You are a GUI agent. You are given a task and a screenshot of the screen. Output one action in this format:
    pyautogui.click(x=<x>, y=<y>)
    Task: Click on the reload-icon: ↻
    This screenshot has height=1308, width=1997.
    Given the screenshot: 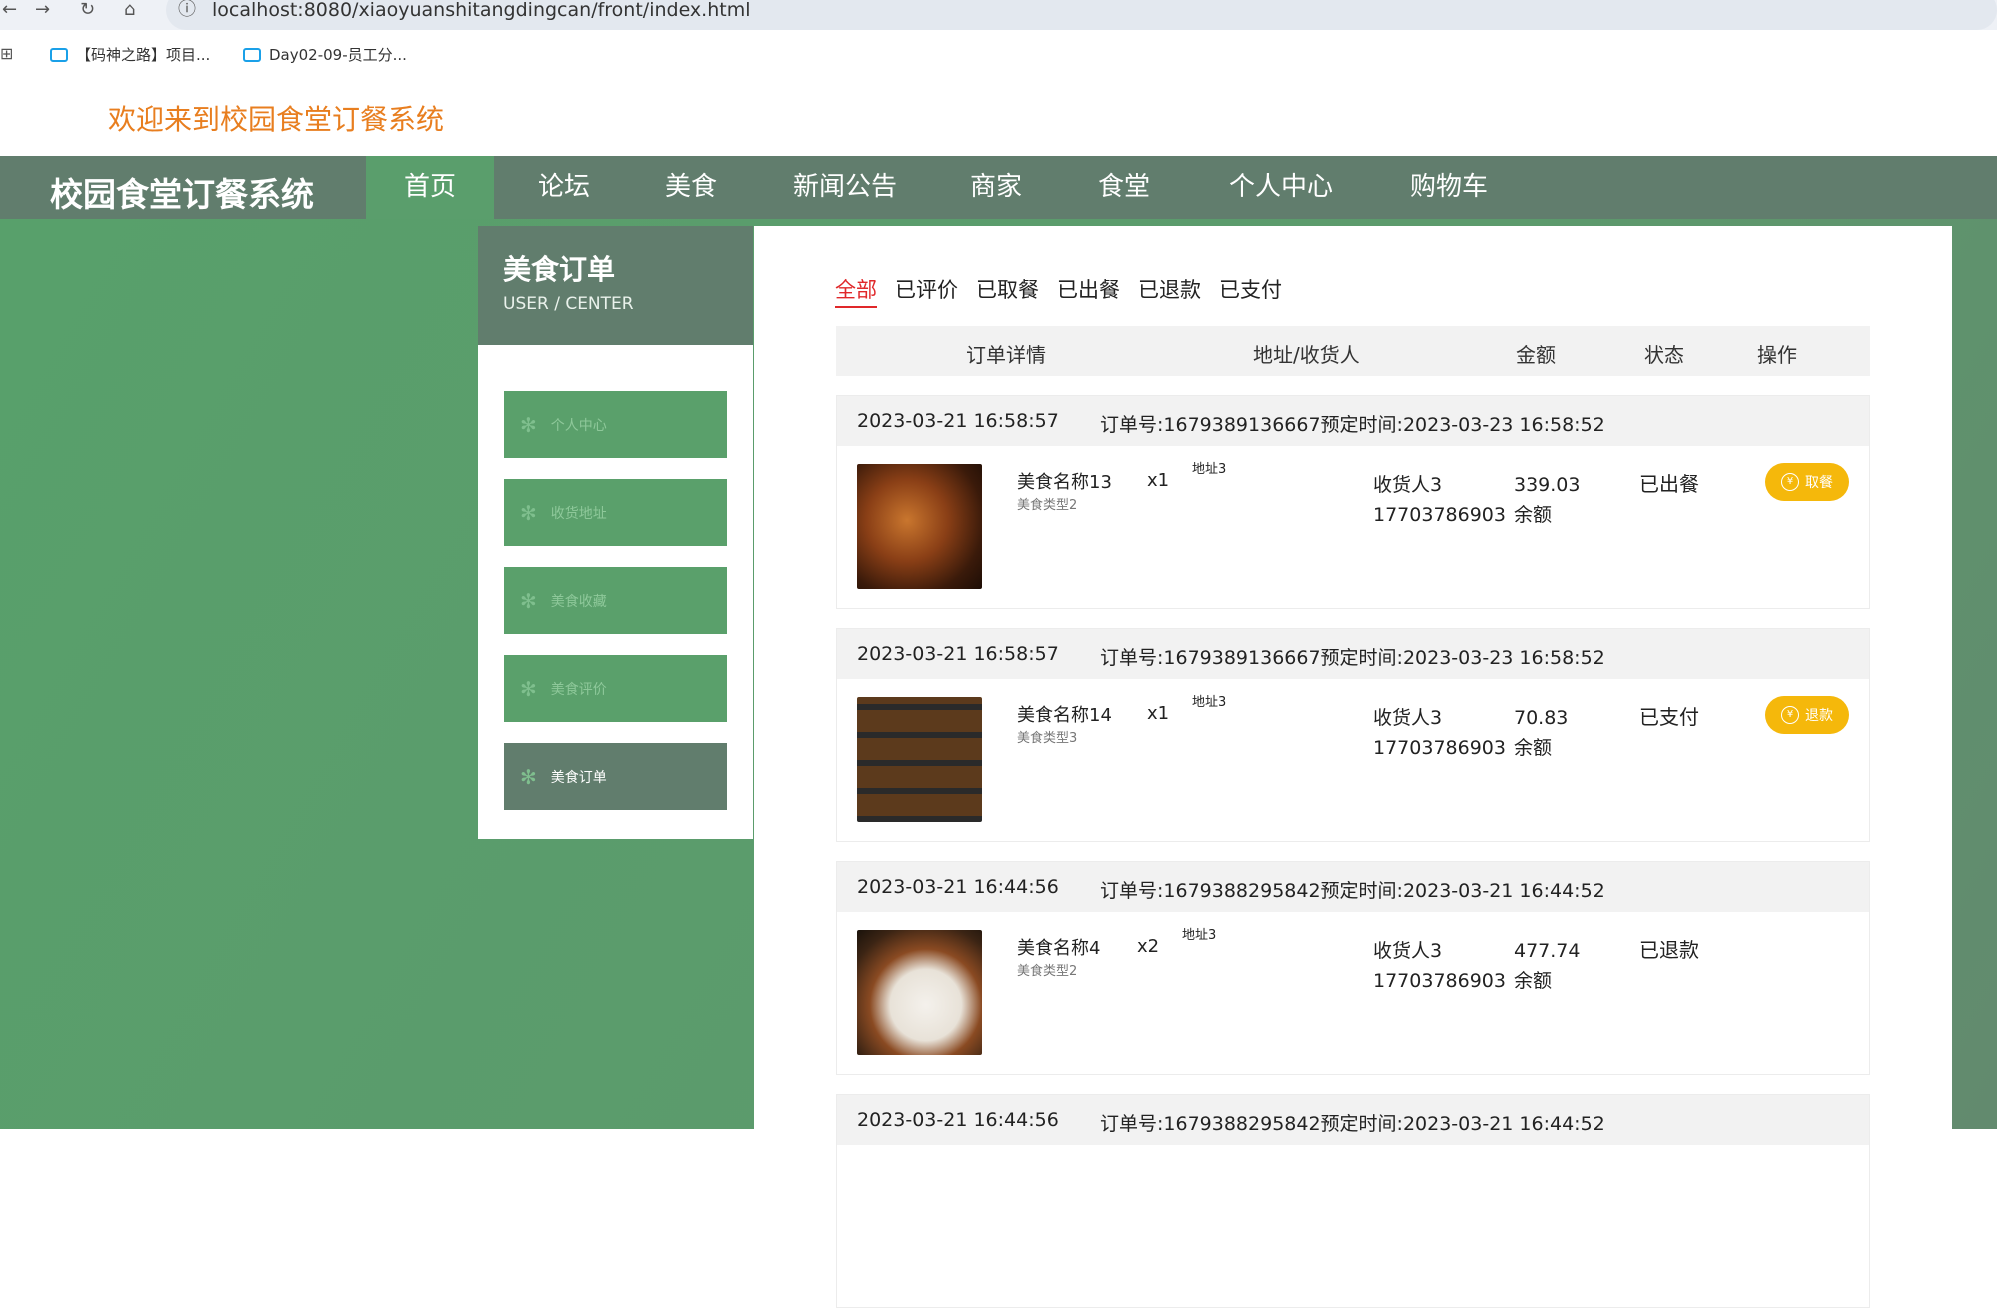 What is the action you would take?
    pyautogui.click(x=87, y=15)
    